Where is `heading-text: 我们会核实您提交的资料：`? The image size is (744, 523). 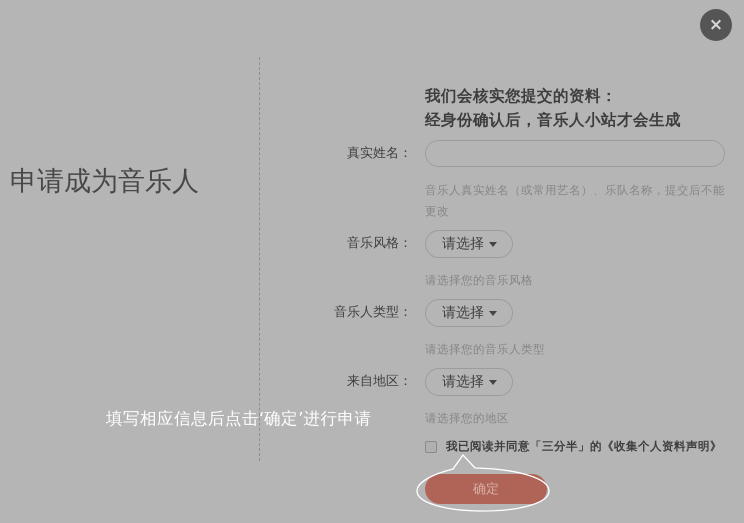
heading-text: 我们会核实您提交的资料： is located at coordinates (521, 96).